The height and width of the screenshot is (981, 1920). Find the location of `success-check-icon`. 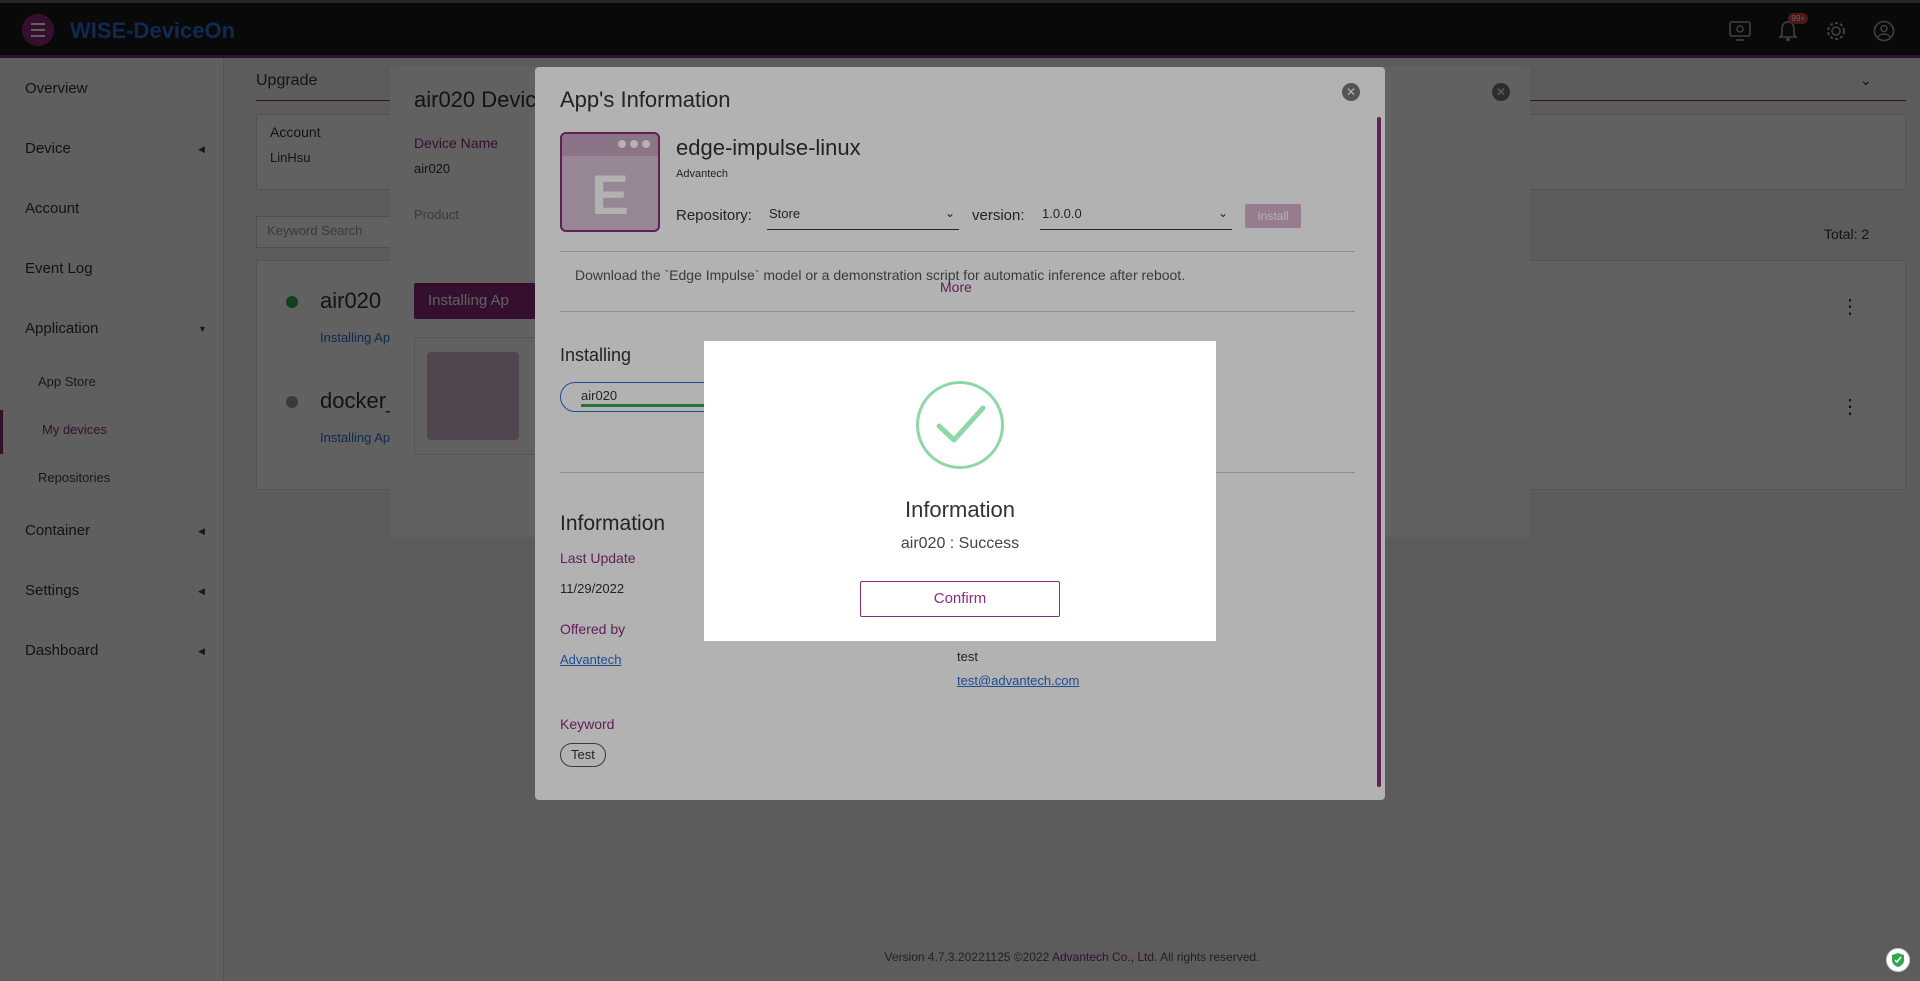

success-check-icon is located at coordinates (960, 425).